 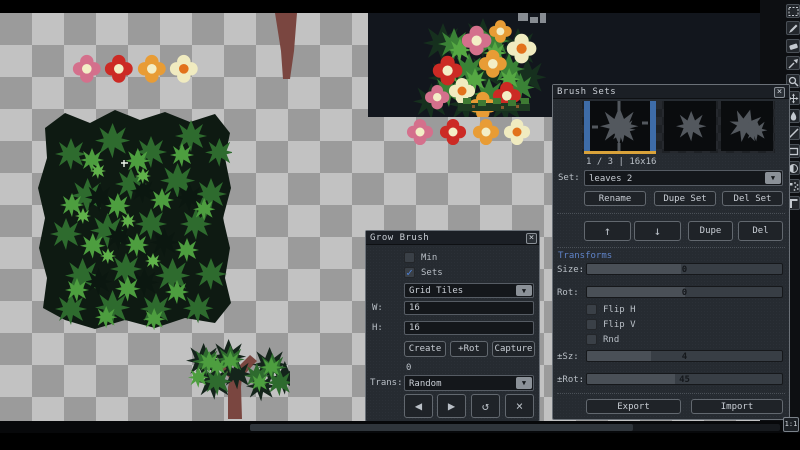 I want to click on trans-label: Trans:, so click(x=386, y=383).